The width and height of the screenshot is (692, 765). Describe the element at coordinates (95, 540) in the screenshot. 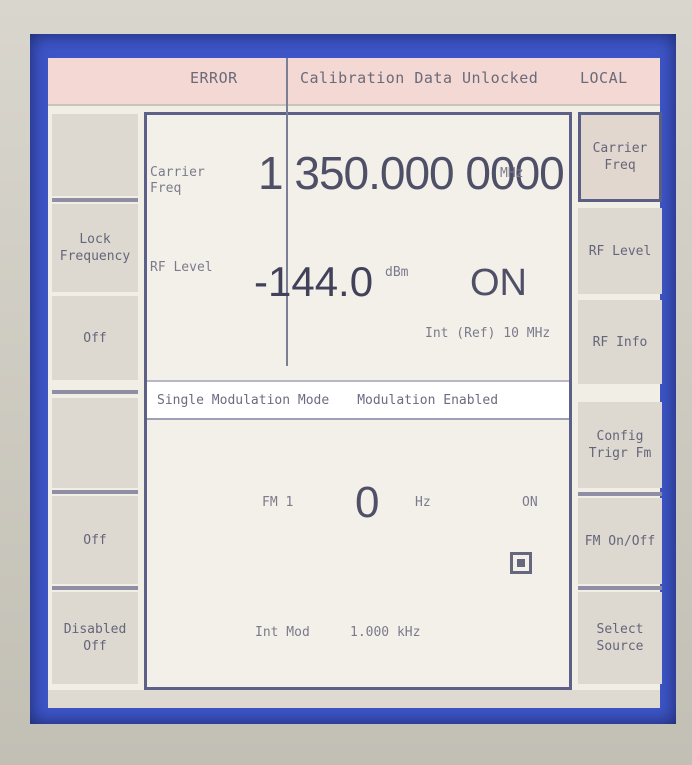

I see `softkey-left-5: Off` at that location.